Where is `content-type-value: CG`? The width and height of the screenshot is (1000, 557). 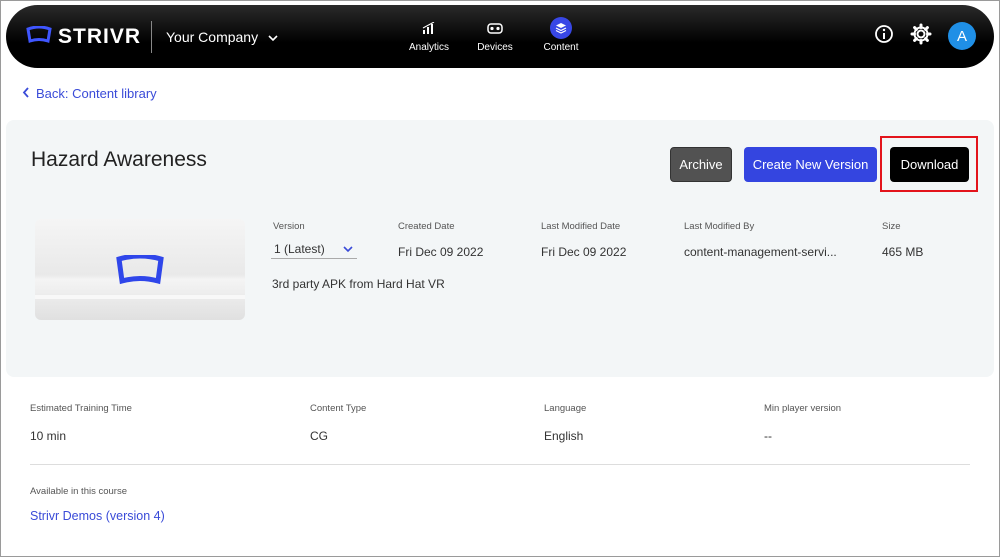 content-type-value: CG is located at coordinates (319, 436).